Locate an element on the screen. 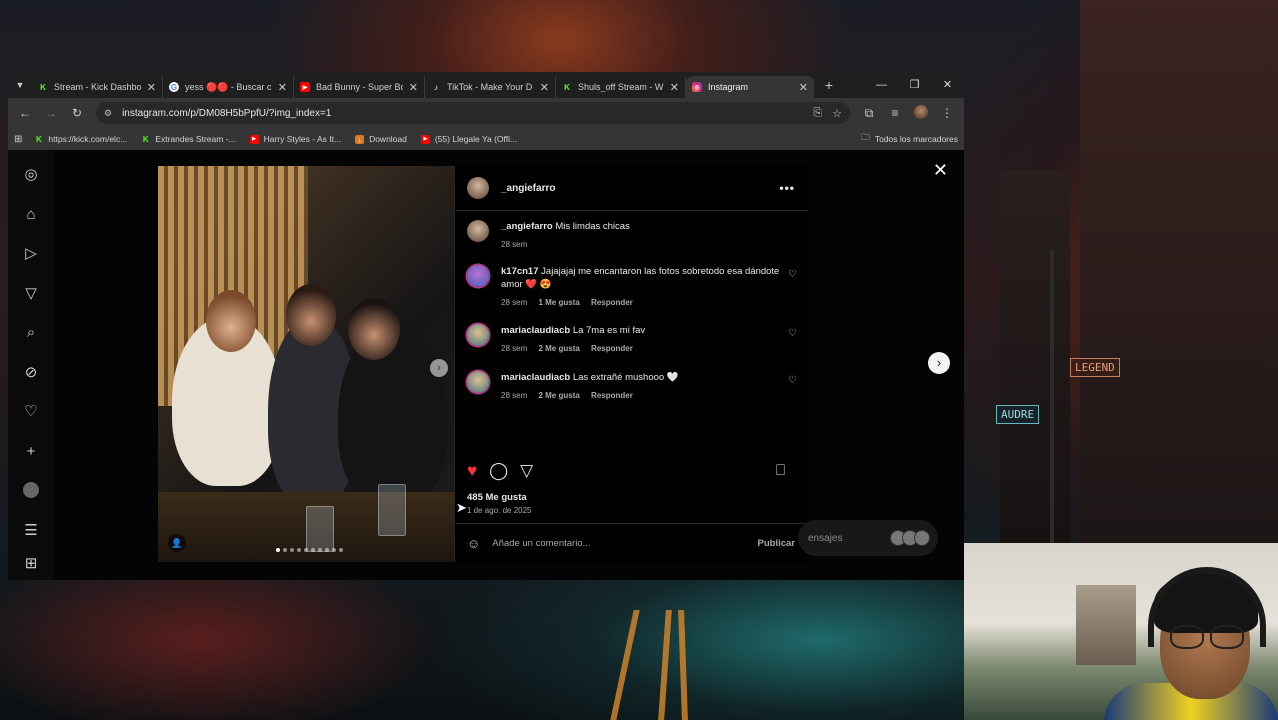  emoji-icon: ☺ is located at coordinates (473, 543).